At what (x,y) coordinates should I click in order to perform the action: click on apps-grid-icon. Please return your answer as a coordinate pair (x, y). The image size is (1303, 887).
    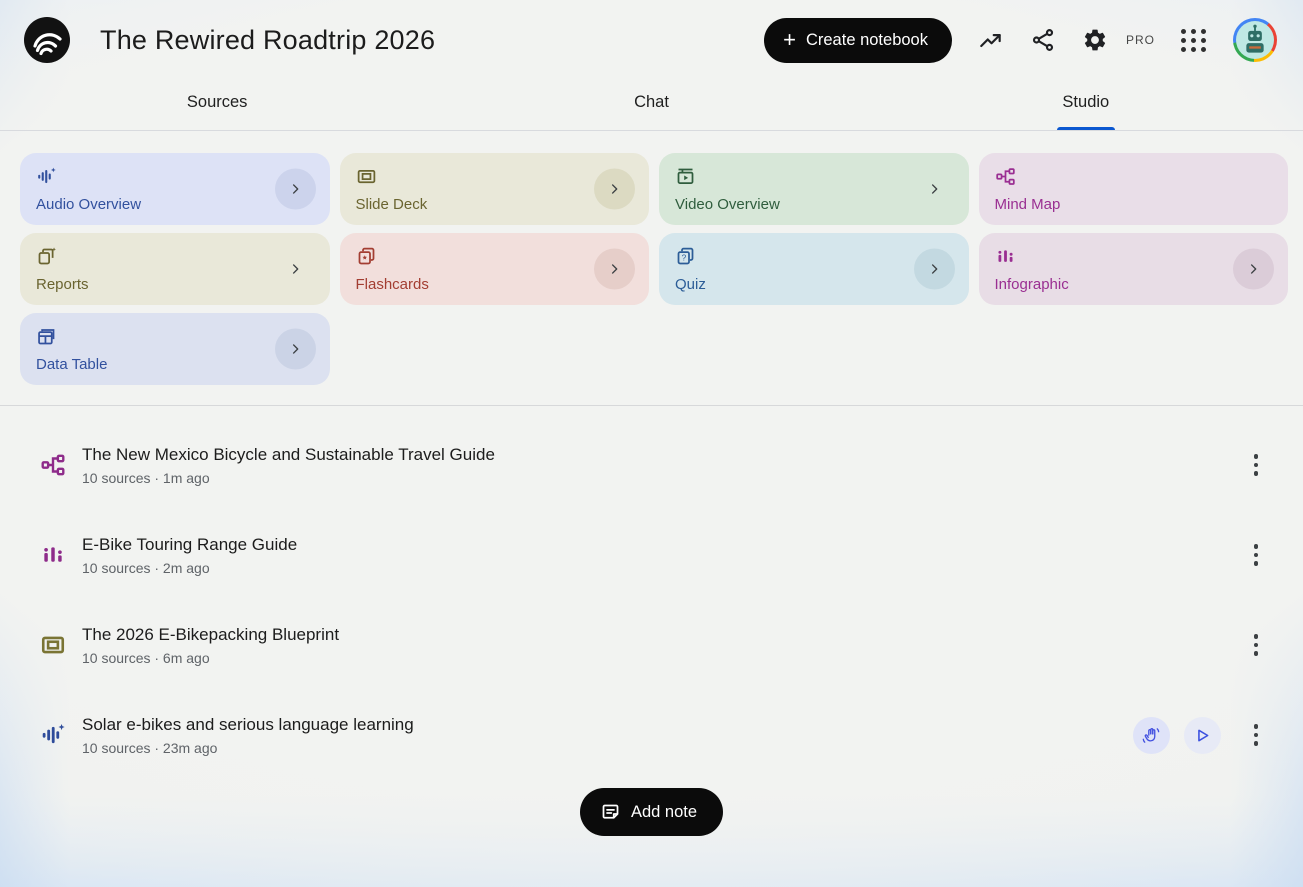
    Looking at the image, I should click on (1194, 40).